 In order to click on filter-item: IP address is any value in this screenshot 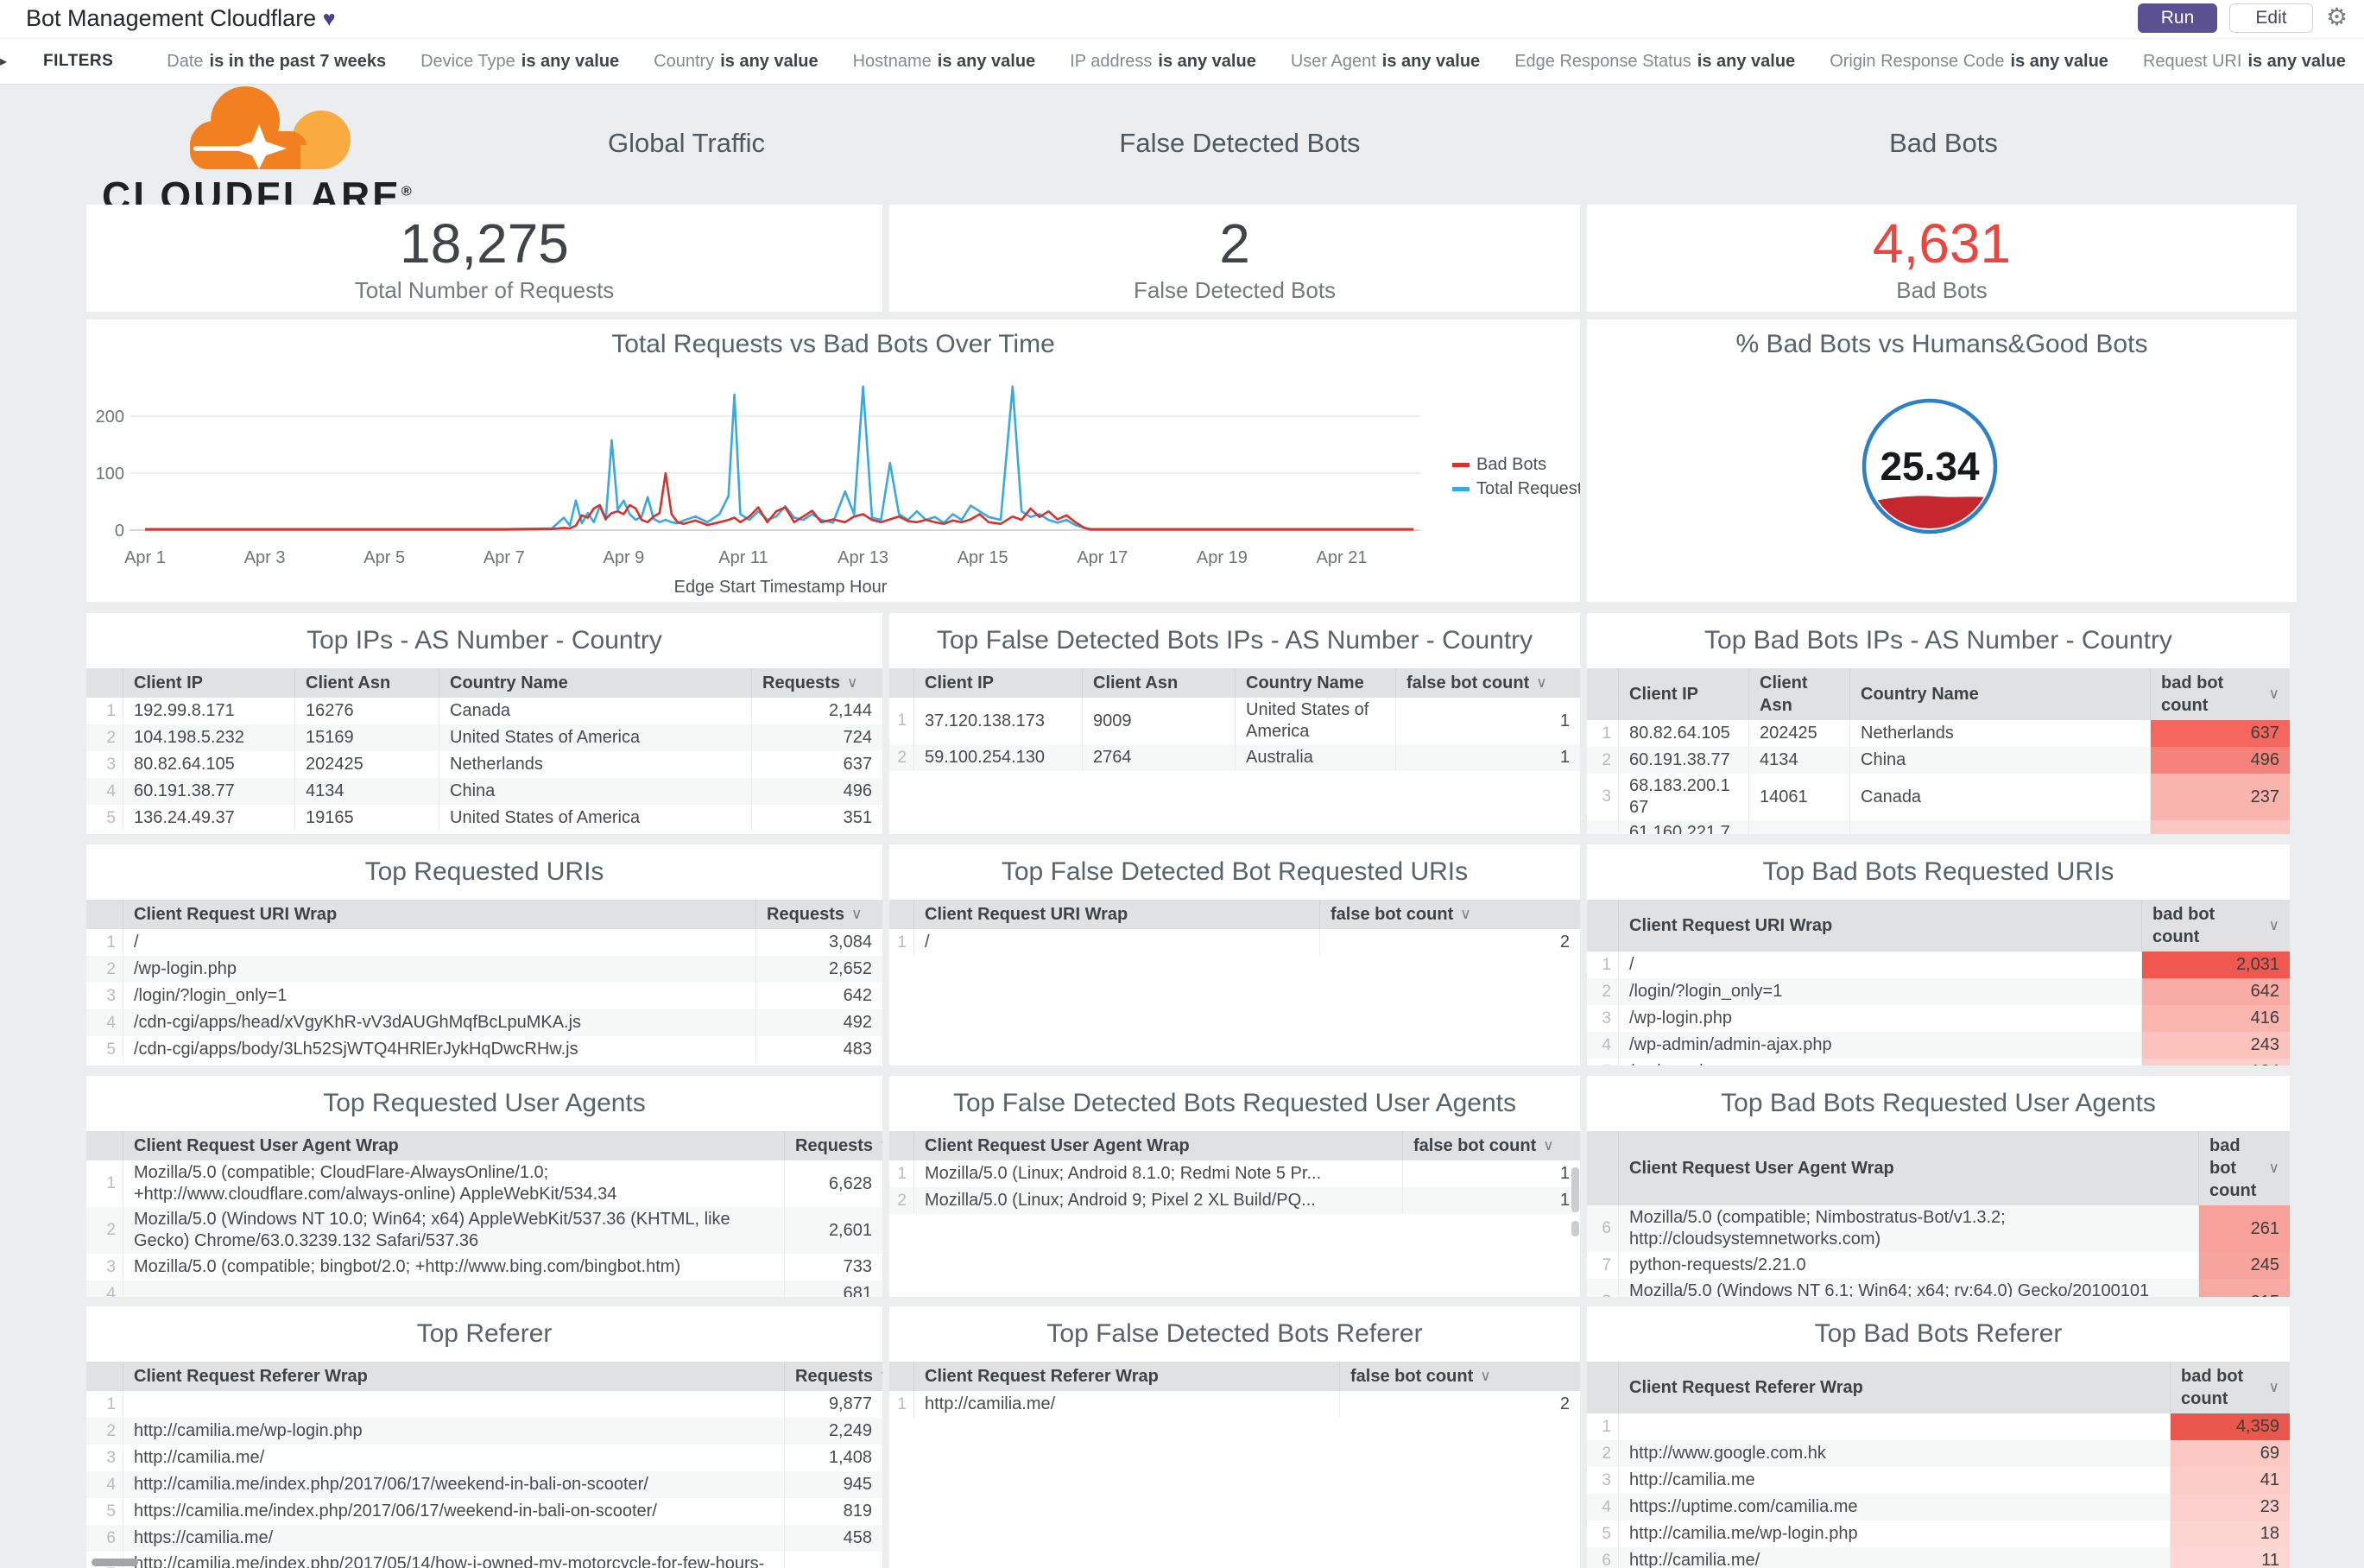, I will do `click(1163, 62)`.